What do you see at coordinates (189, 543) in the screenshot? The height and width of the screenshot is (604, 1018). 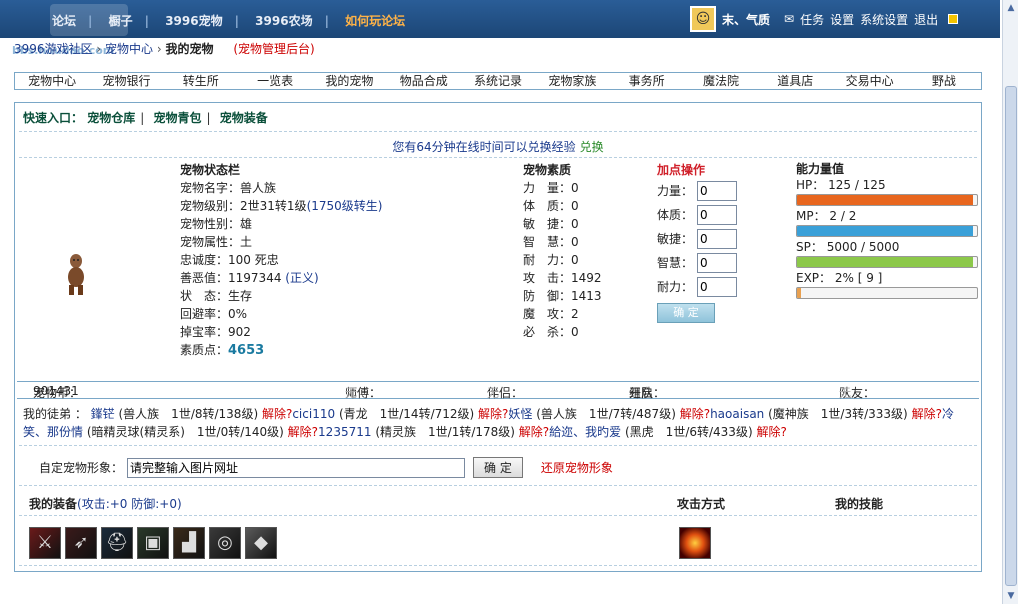 I see `boots-icon: ▟` at bounding box center [189, 543].